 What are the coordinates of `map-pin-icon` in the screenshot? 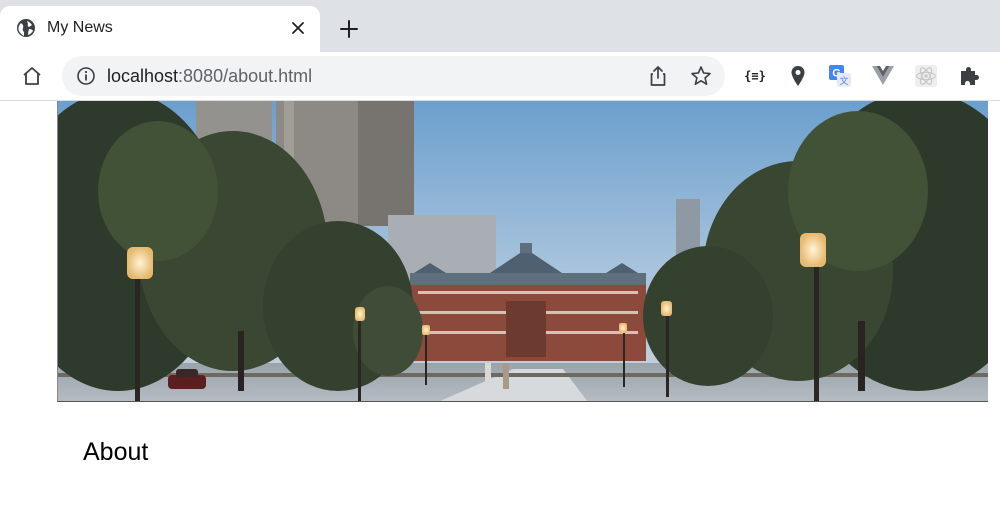 It's located at (798, 76).